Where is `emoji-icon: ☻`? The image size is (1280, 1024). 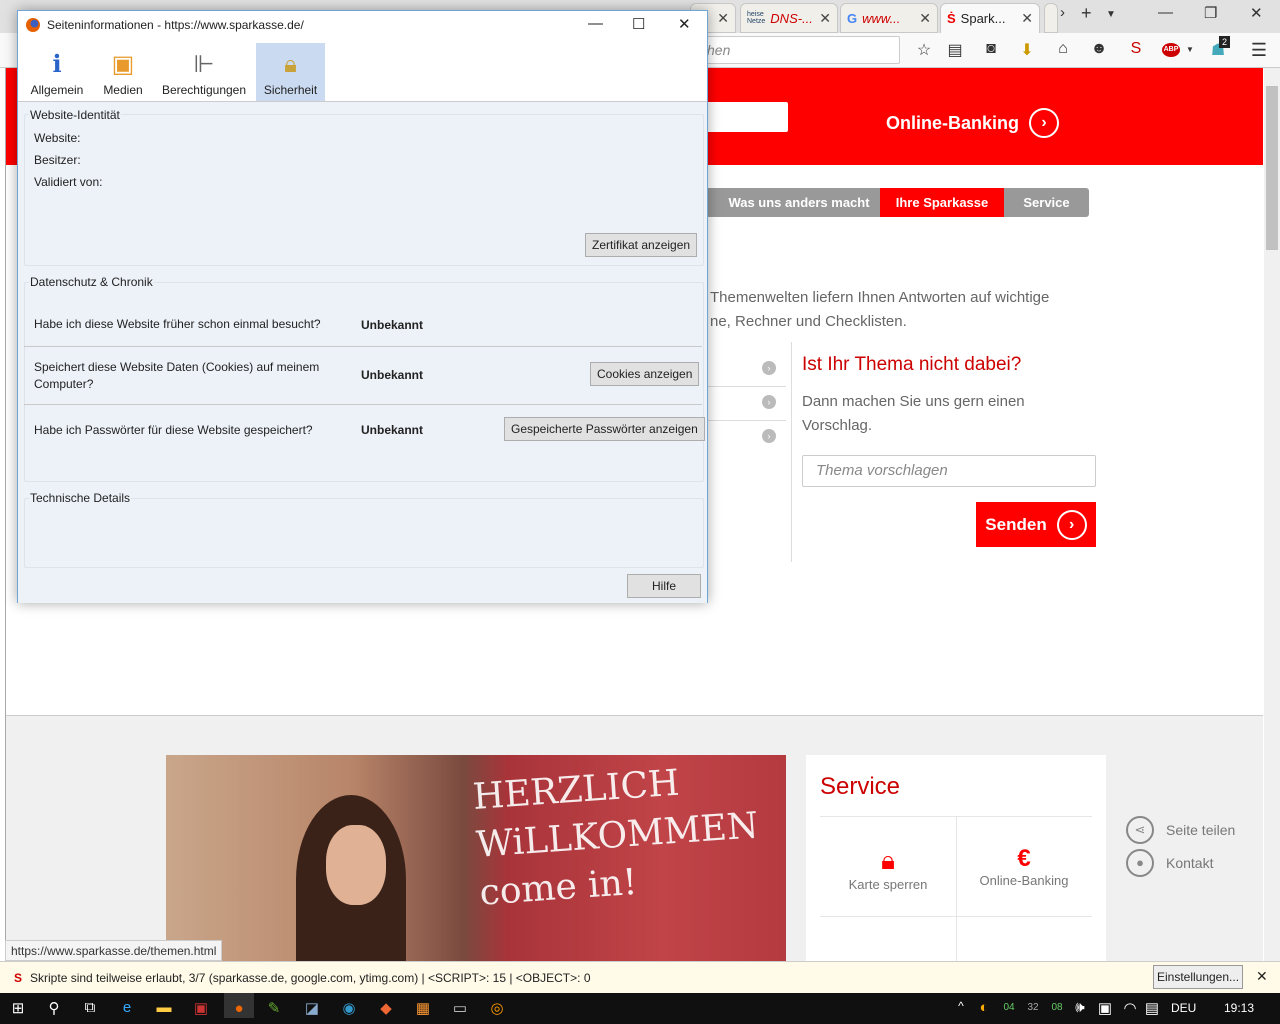 emoji-icon: ☻ is located at coordinates (1099, 49).